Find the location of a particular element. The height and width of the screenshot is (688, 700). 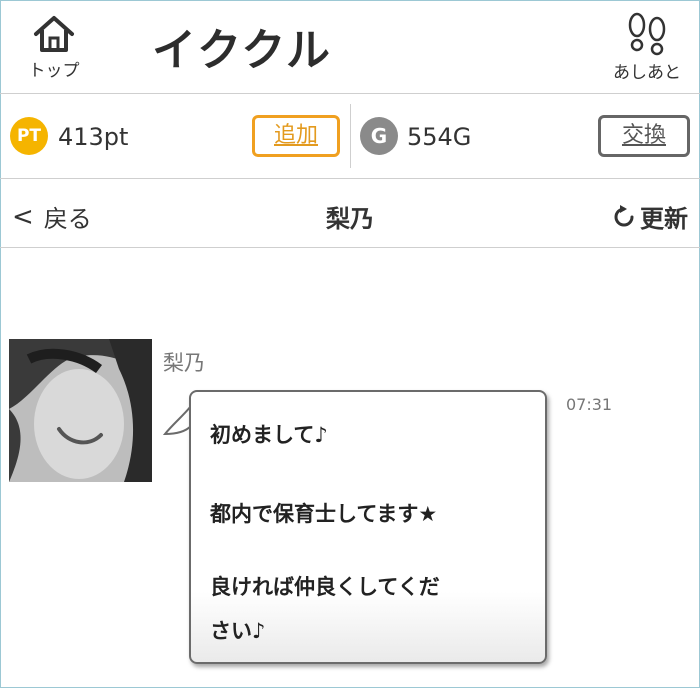

message-line: 初めまして♪ is located at coordinates (269, 435).